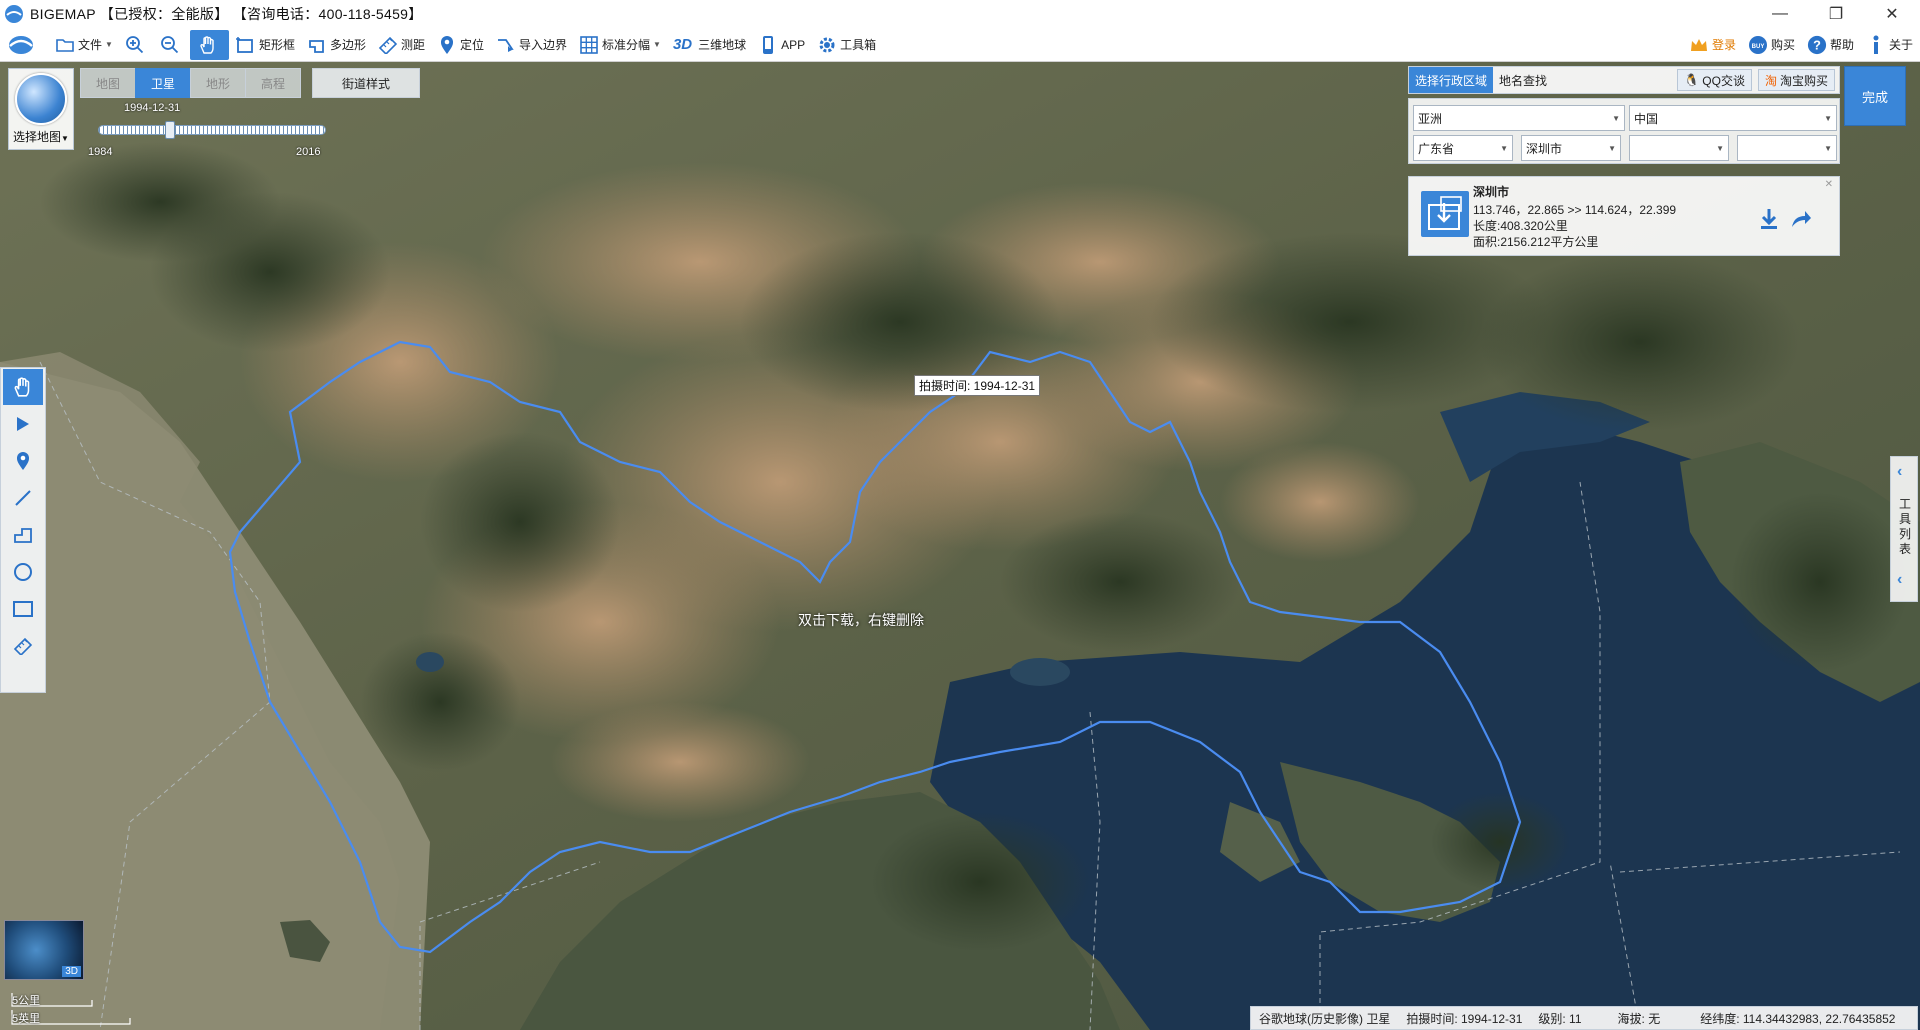  What do you see at coordinates (1904, 526) in the screenshot?
I see `tool-list-label: 工具列表` at bounding box center [1904, 526].